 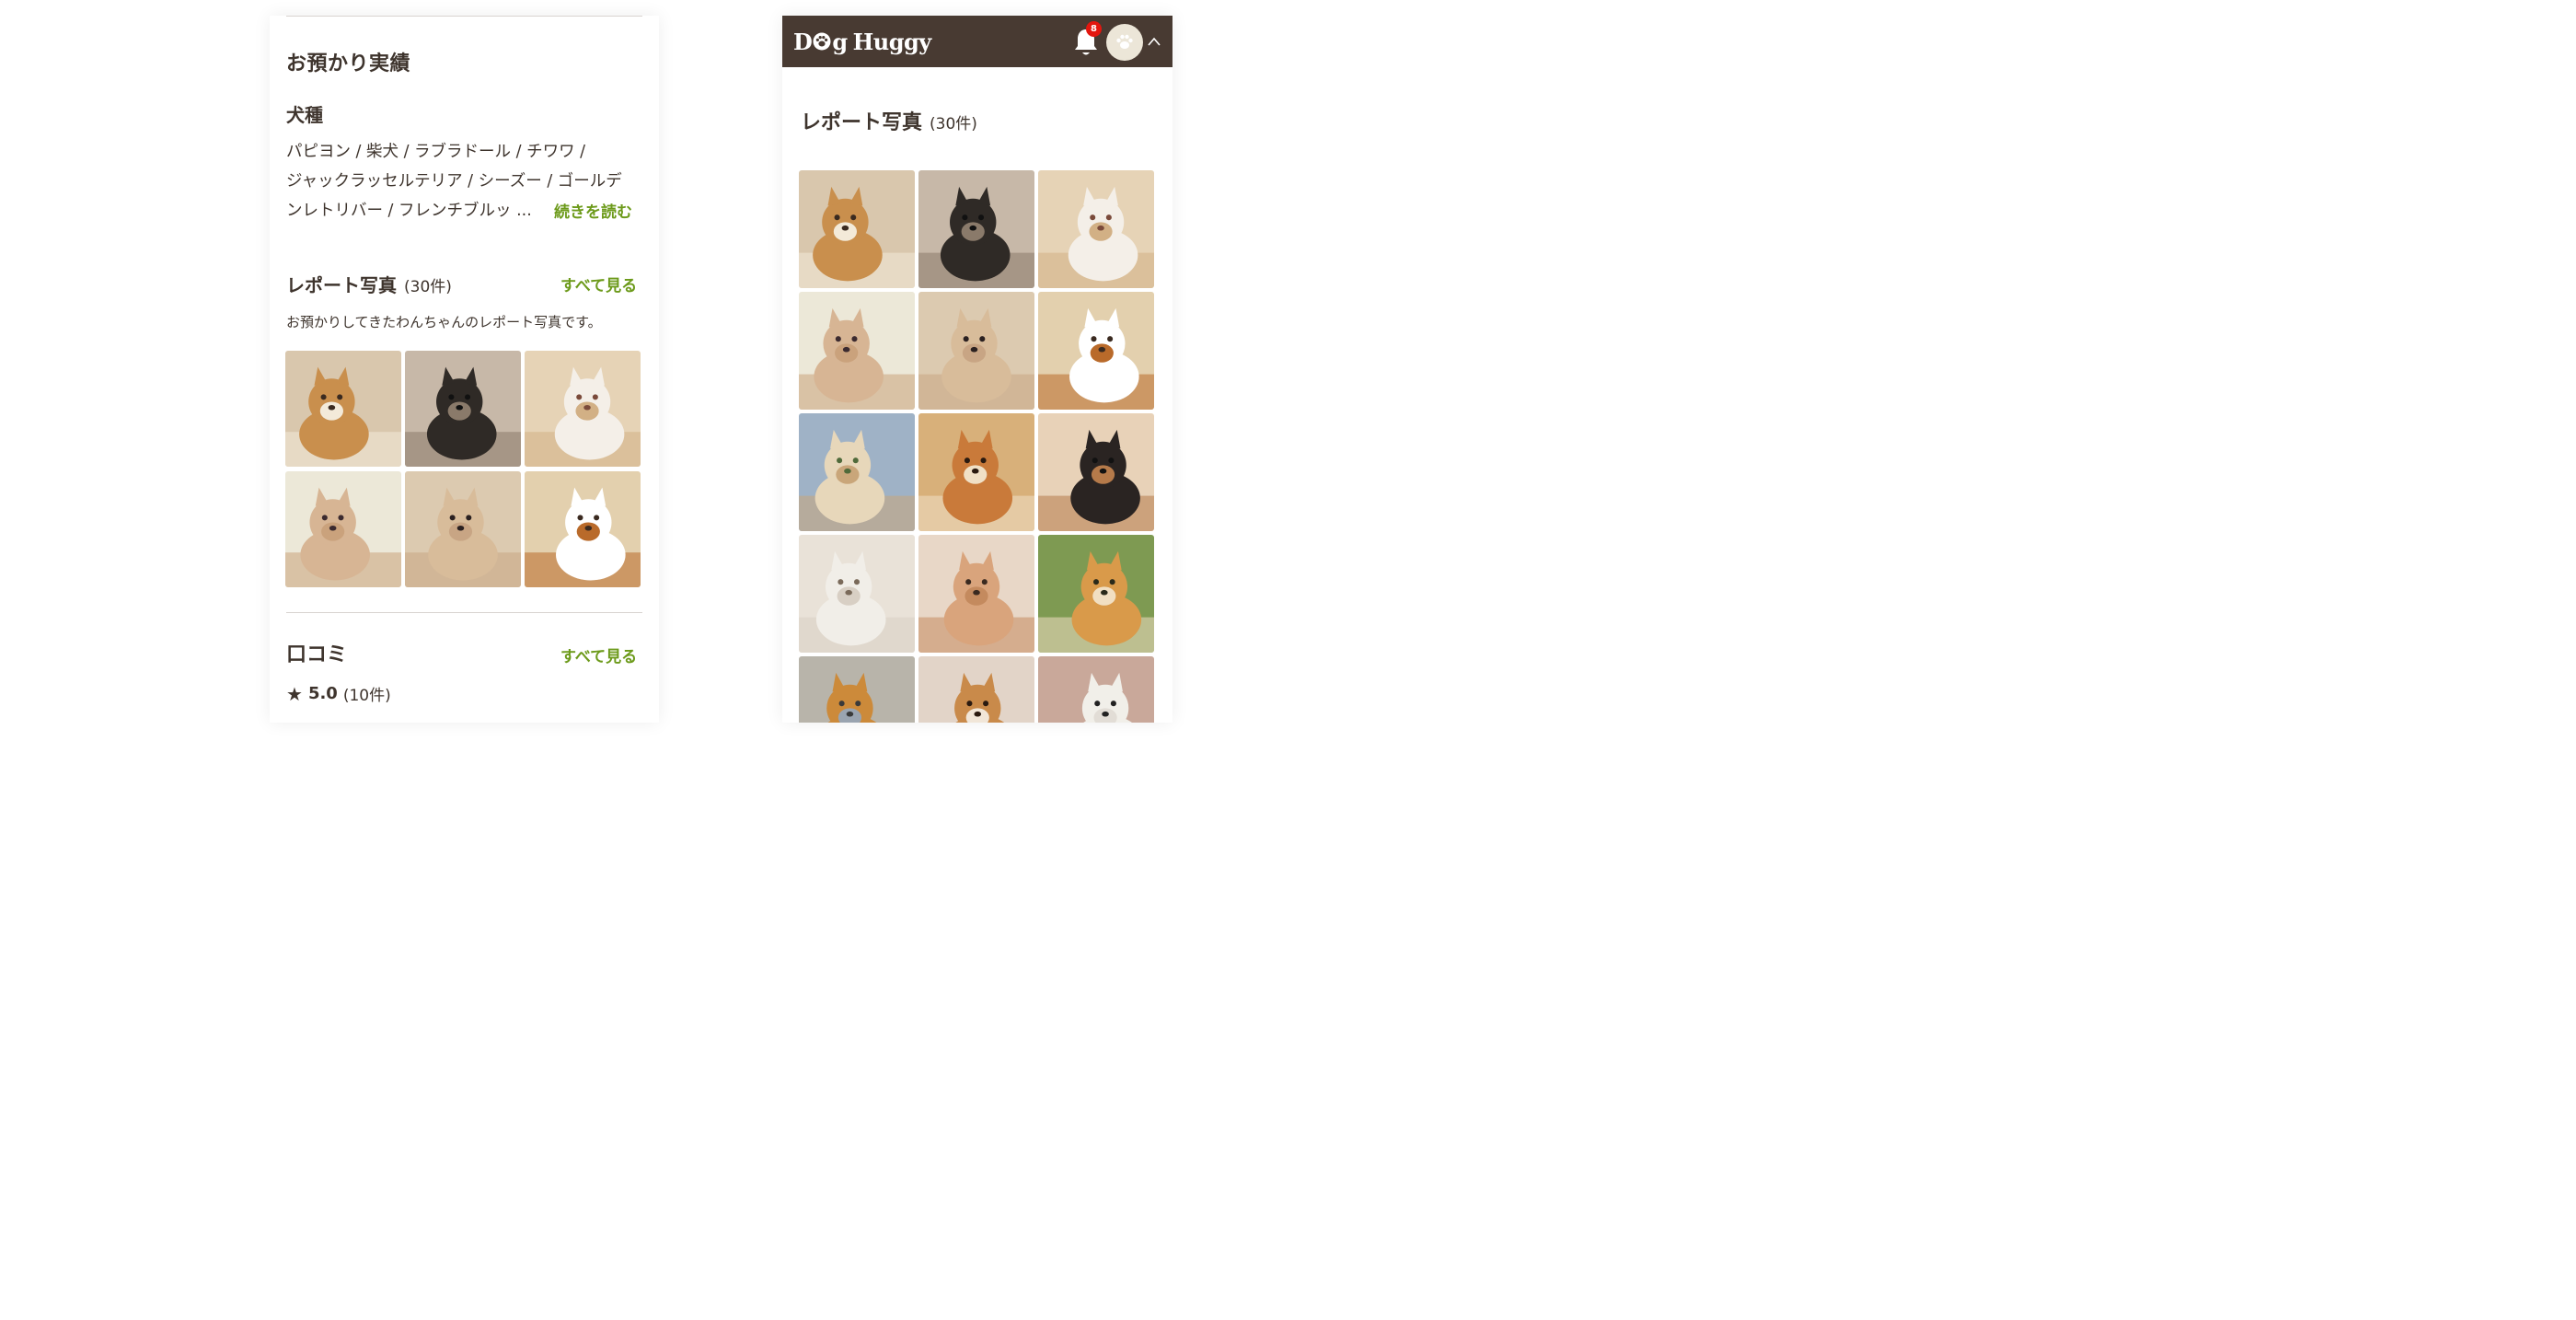 What do you see at coordinates (977, 41) in the screenshot?
I see `app-header: D g Huggy 8` at bounding box center [977, 41].